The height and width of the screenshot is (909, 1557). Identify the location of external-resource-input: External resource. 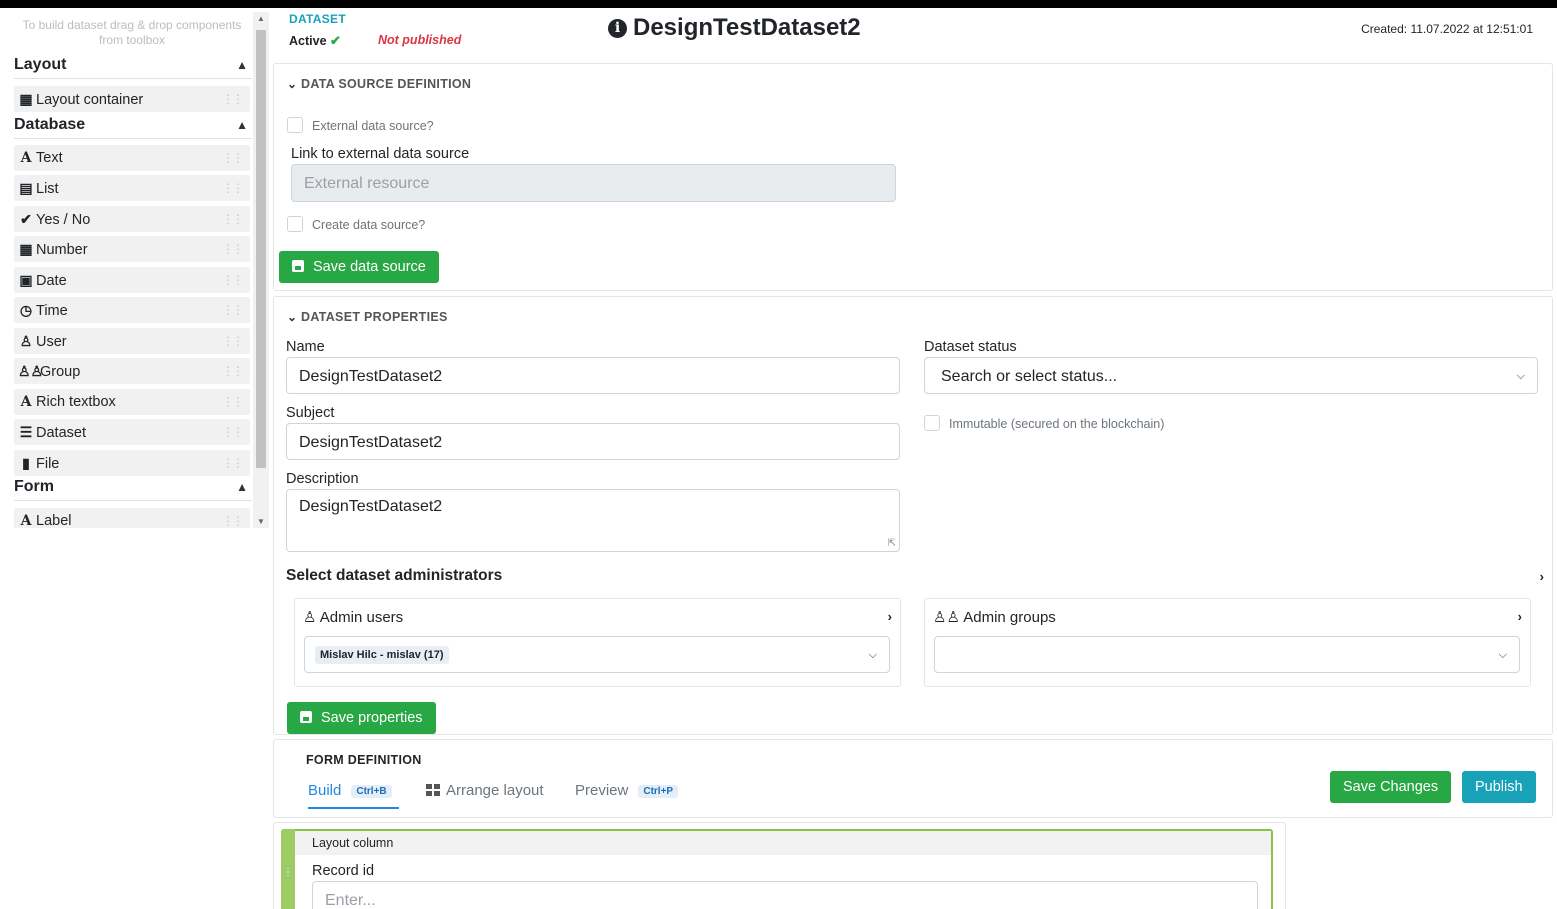
(593, 183).